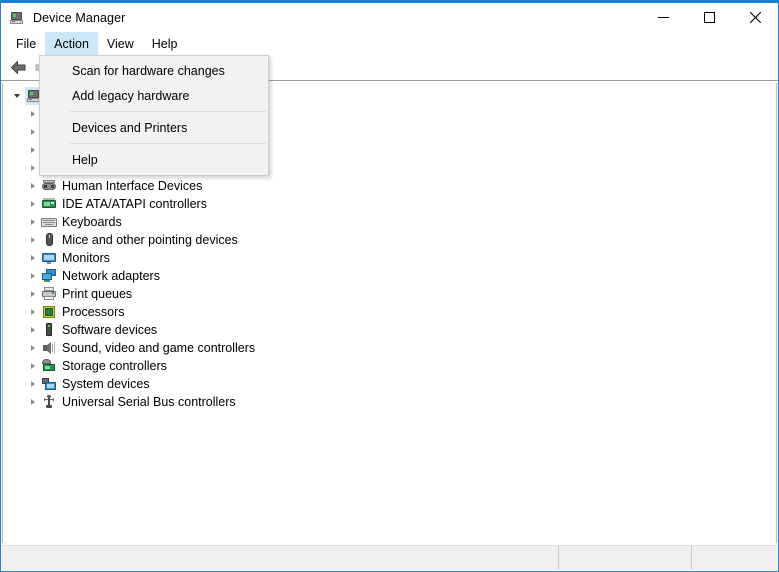  What do you see at coordinates (49, 222) in the screenshot?
I see `keyboard-icon` at bounding box center [49, 222].